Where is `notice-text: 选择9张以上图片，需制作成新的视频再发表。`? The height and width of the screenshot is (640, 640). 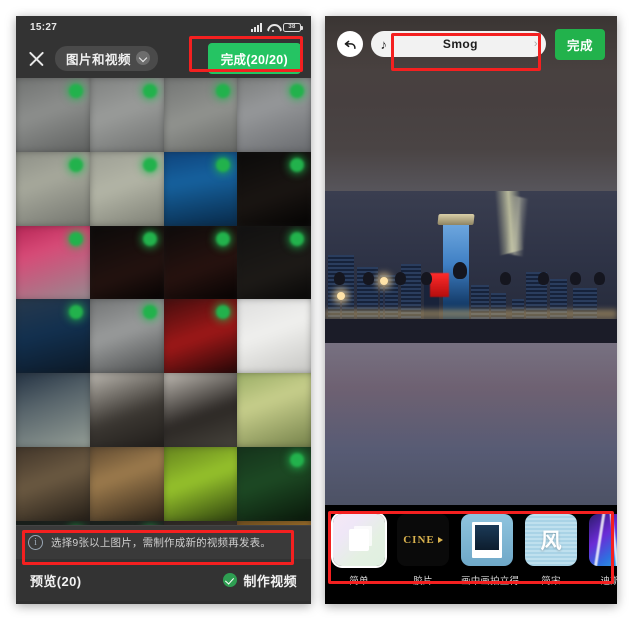
notice-text: 选择9张以上图片，需制作成新的视频再发表。 is located at coordinates (161, 543).